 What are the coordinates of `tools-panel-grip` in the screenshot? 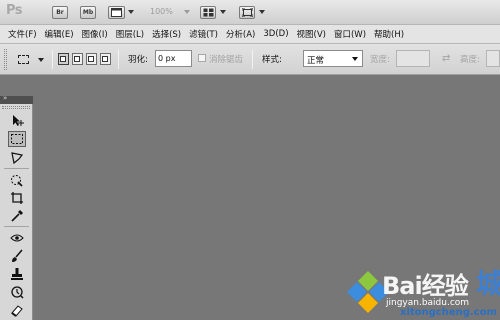 It's located at (16, 107).